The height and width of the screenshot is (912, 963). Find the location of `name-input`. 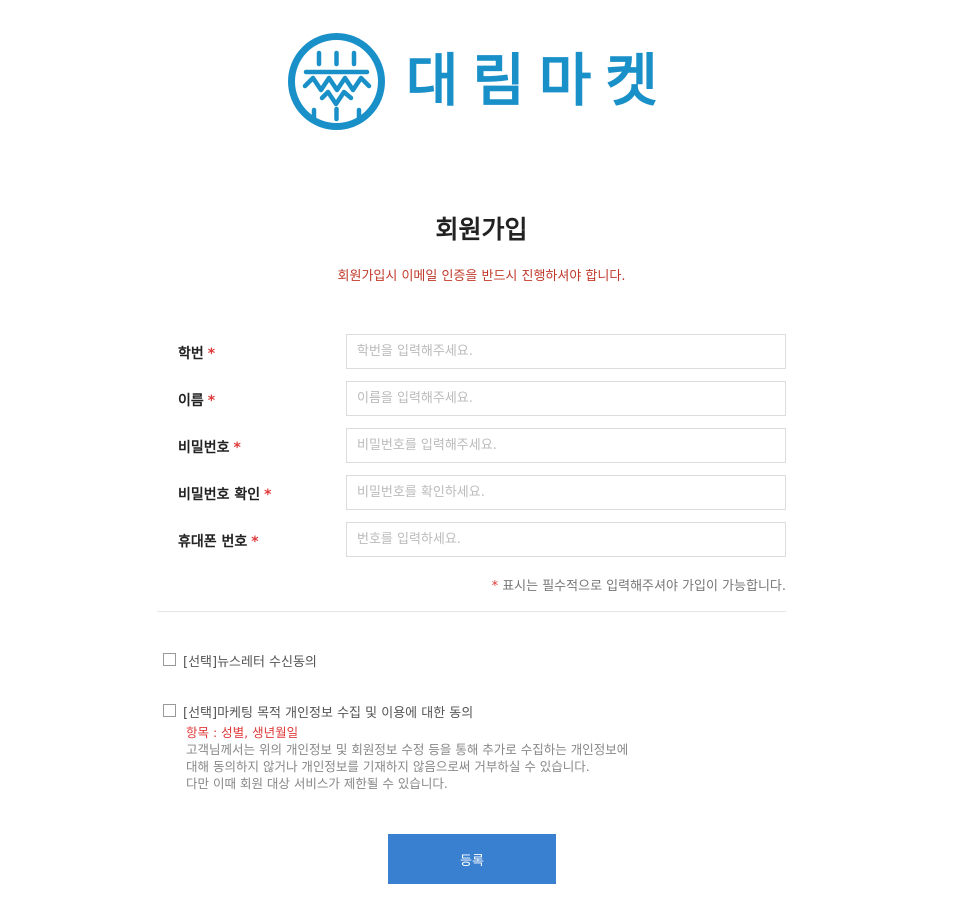

name-input is located at coordinates (566, 398).